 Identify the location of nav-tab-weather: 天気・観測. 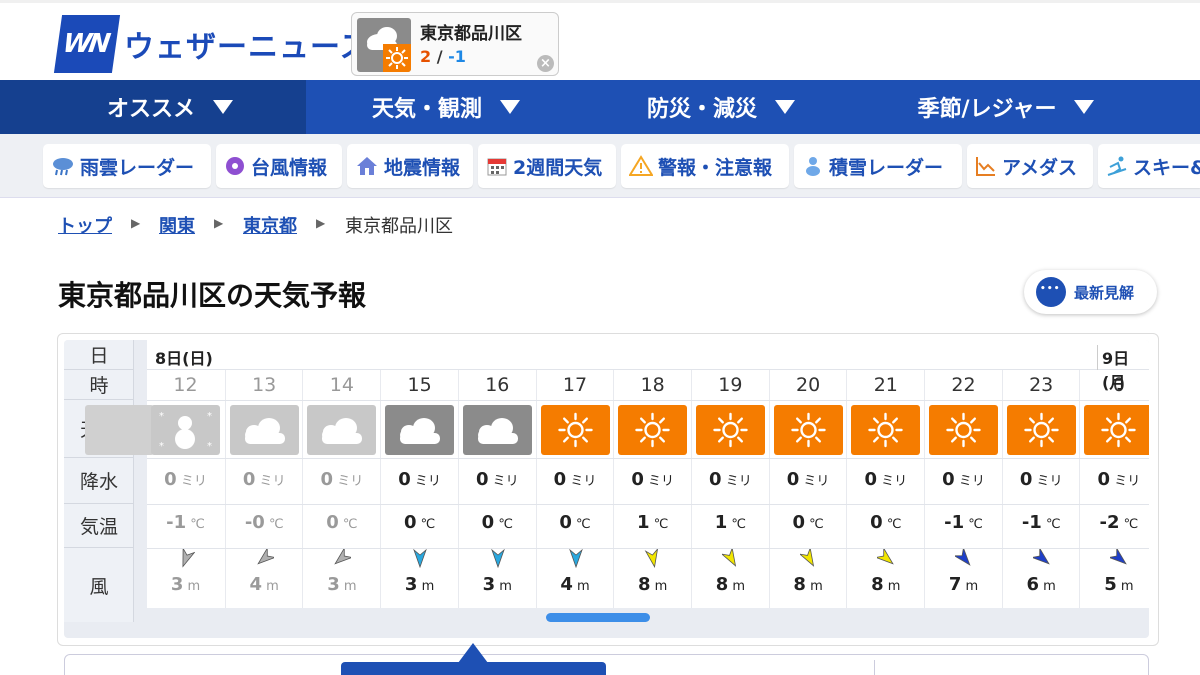
(446, 107).